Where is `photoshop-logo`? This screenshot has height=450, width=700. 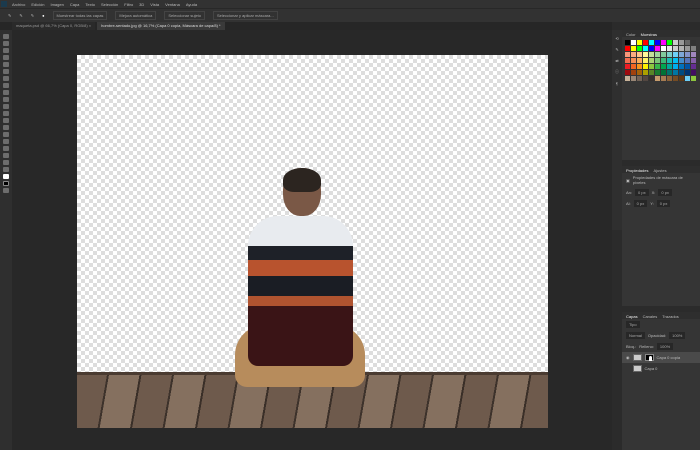
photoshop-logo is located at coordinates (4, 4).